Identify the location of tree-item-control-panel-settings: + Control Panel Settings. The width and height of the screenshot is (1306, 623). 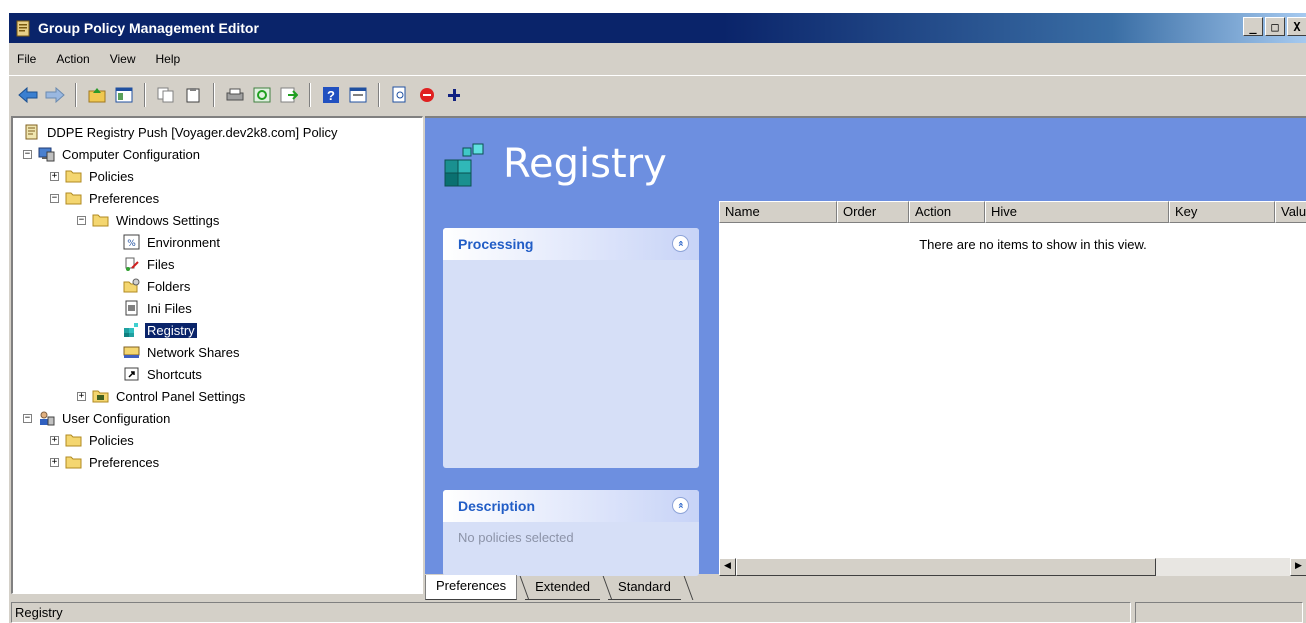
(162, 396).